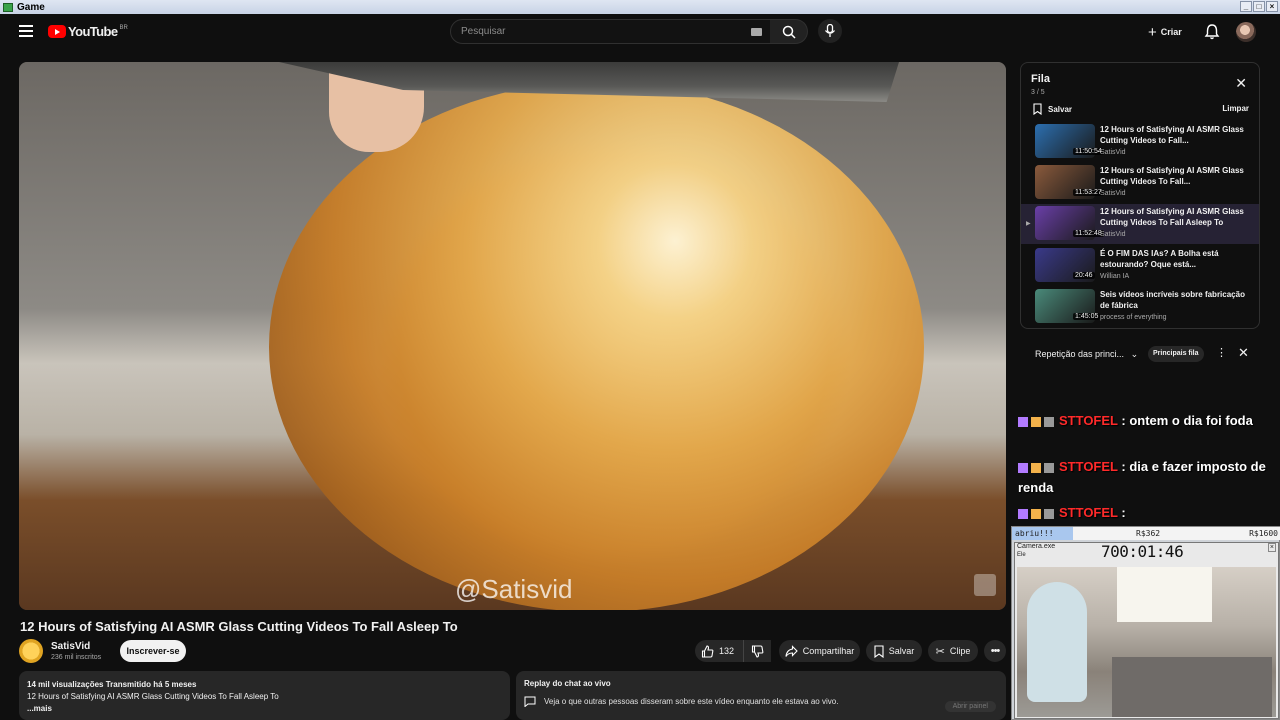 The image size is (1280, 720). I want to click on chat-filter-badge: Principais fila, so click(1176, 354).